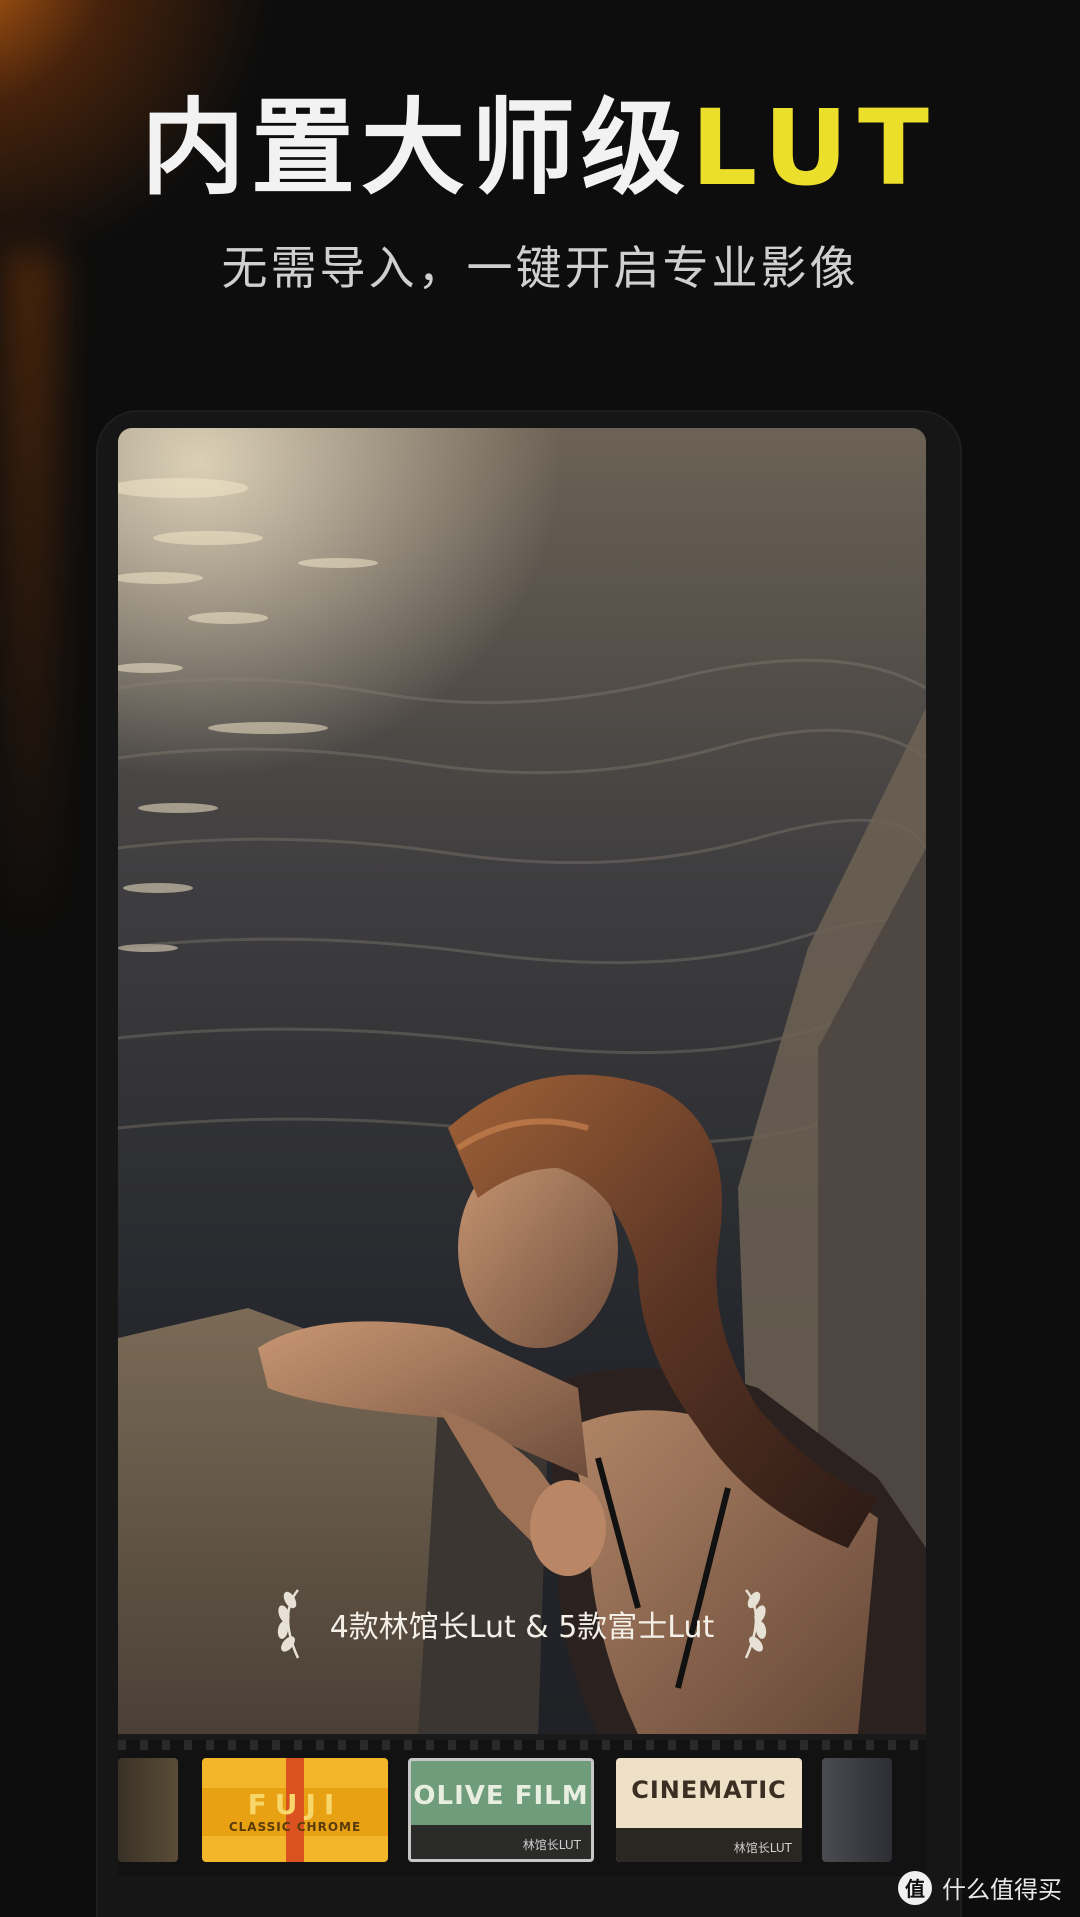  What do you see at coordinates (288, 1624) in the screenshot?
I see `laurel-left-icon` at bounding box center [288, 1624].